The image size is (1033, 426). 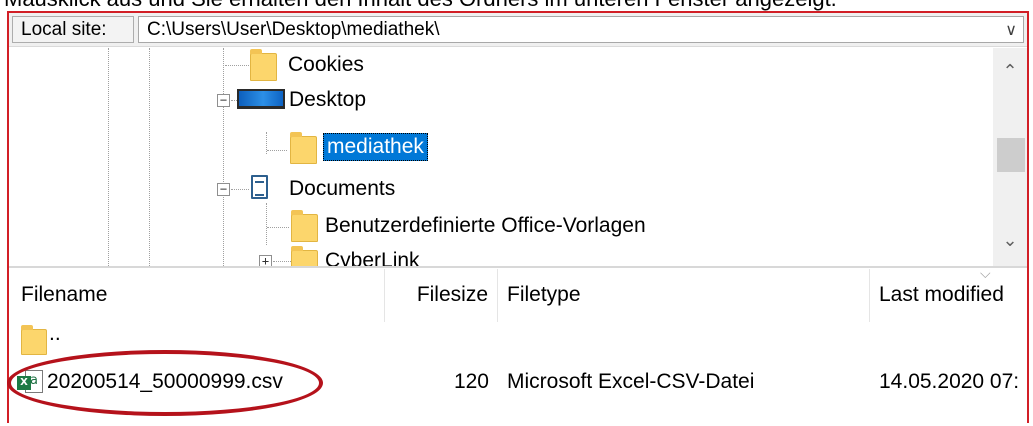 I want to click on tree-item-desktop: − Desktop, so click(x=499, y=101).